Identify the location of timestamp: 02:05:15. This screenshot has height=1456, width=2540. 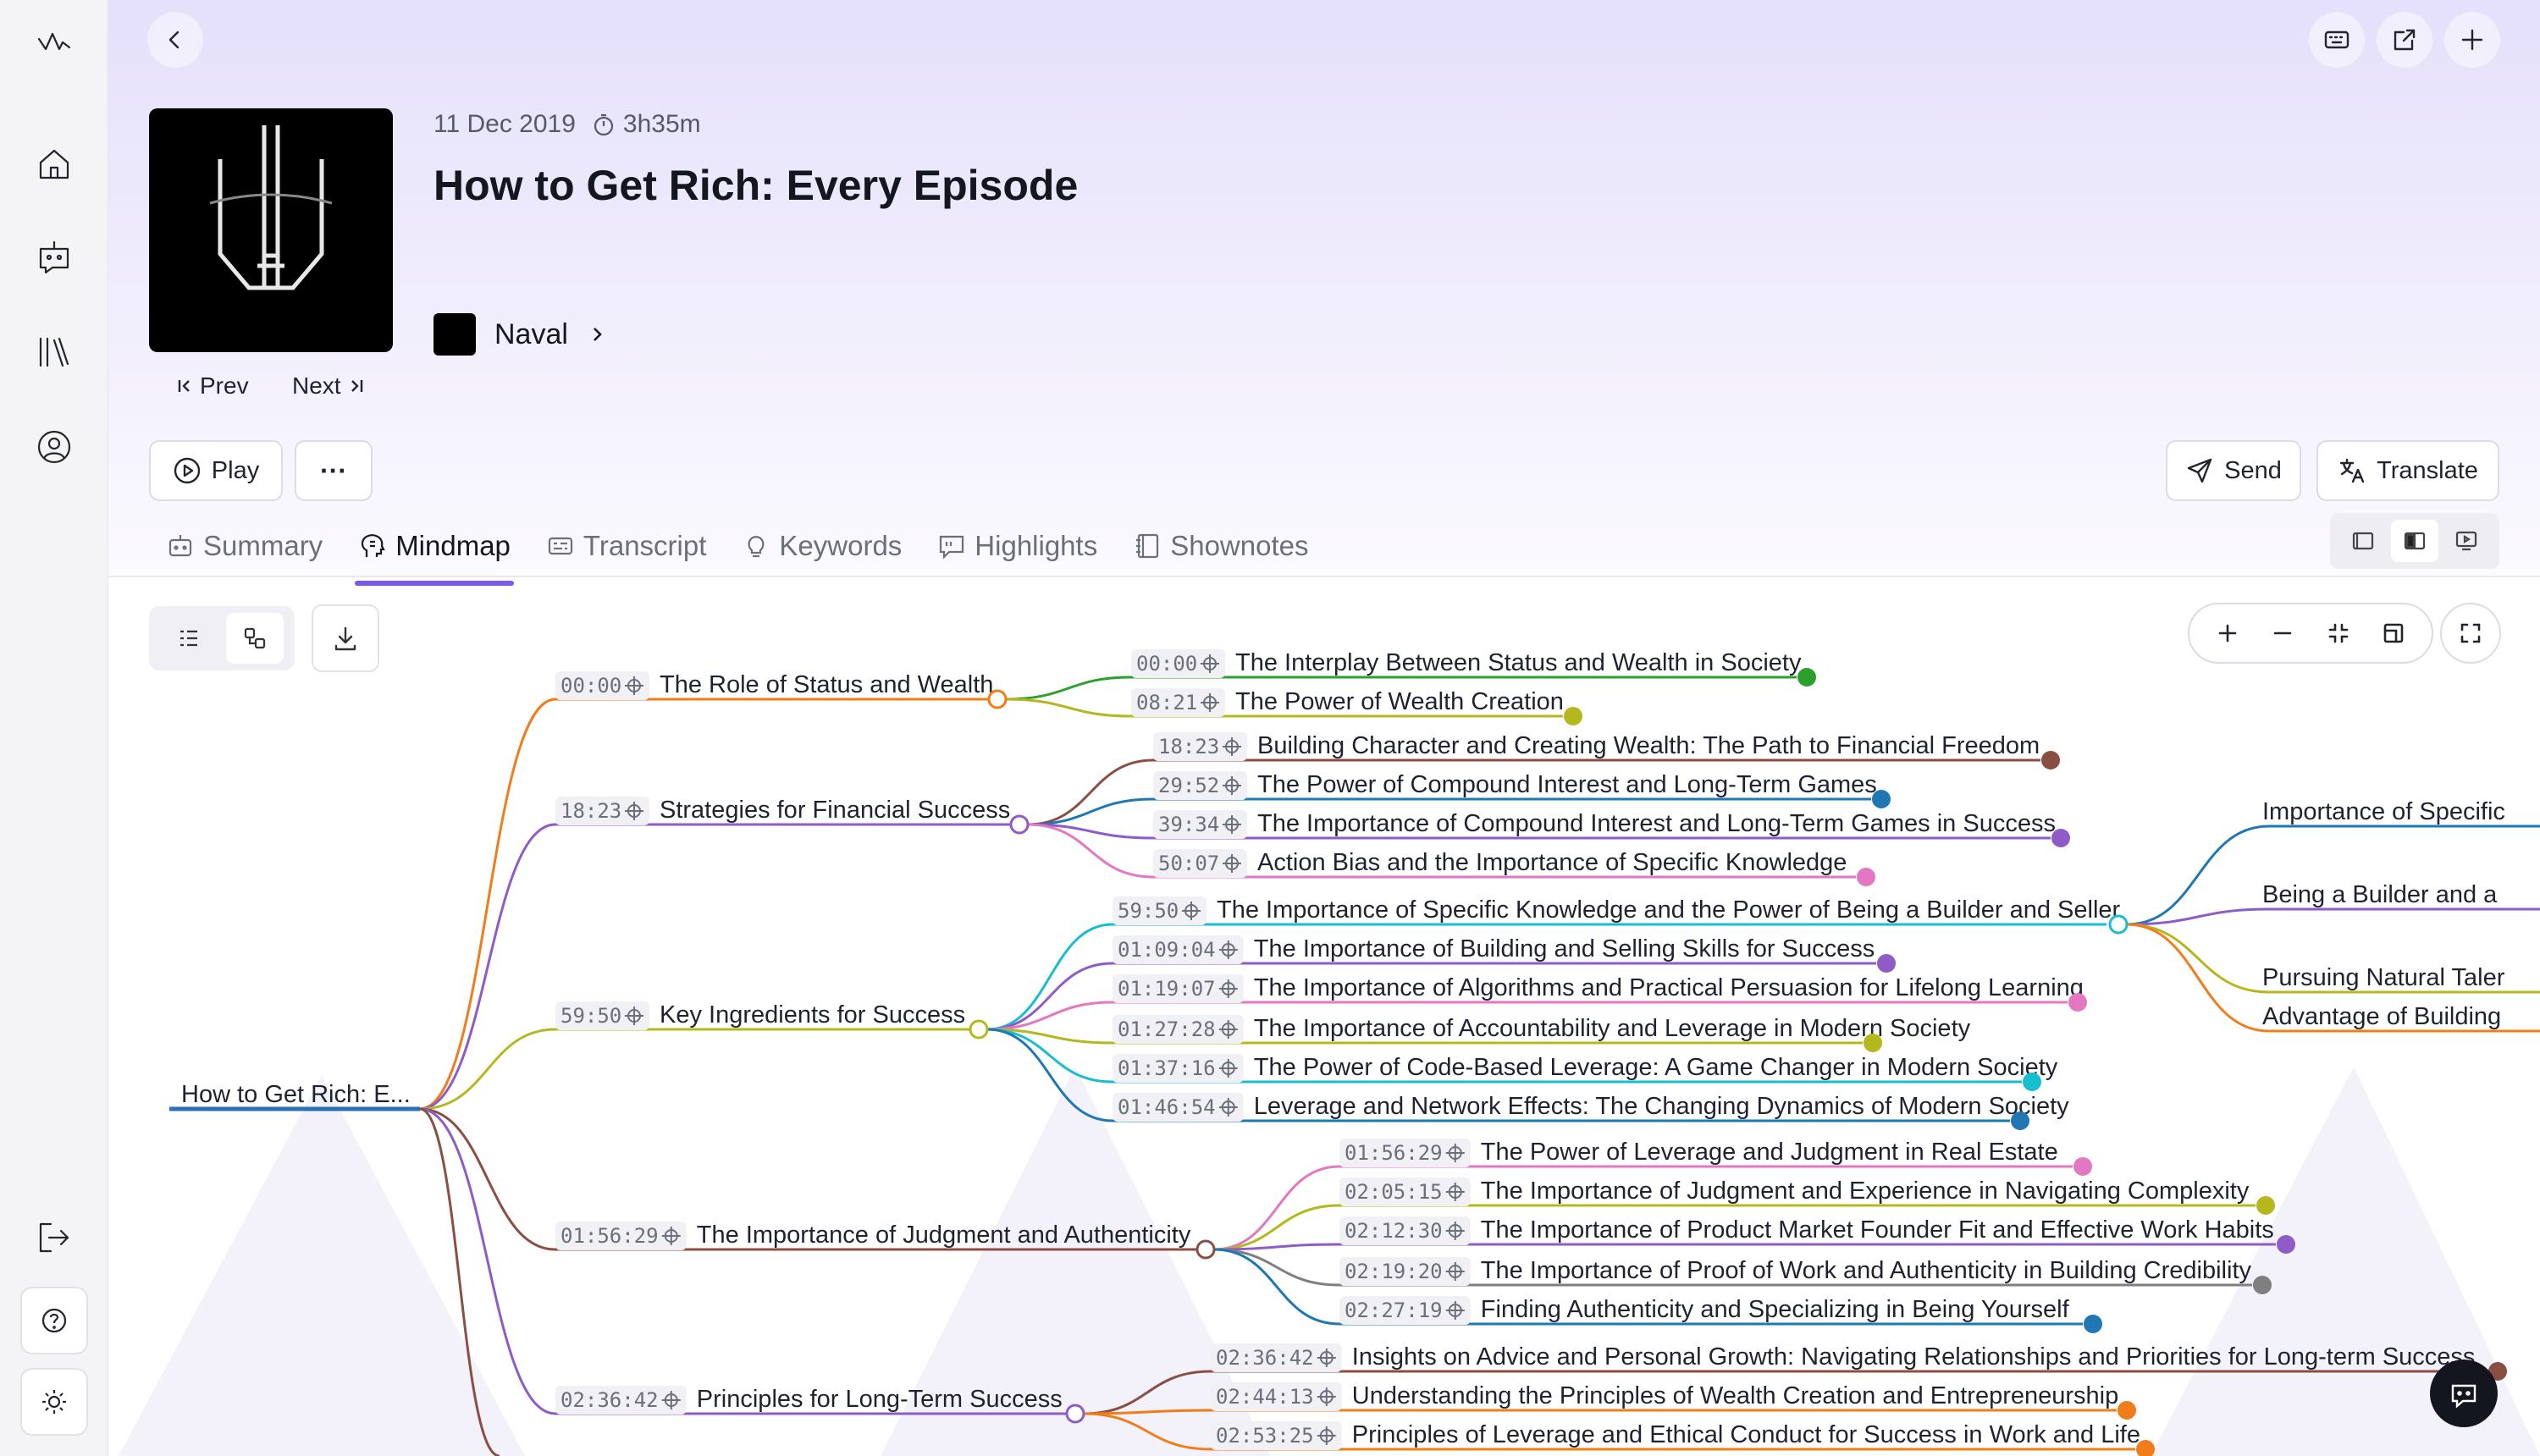
(1394, 1192).